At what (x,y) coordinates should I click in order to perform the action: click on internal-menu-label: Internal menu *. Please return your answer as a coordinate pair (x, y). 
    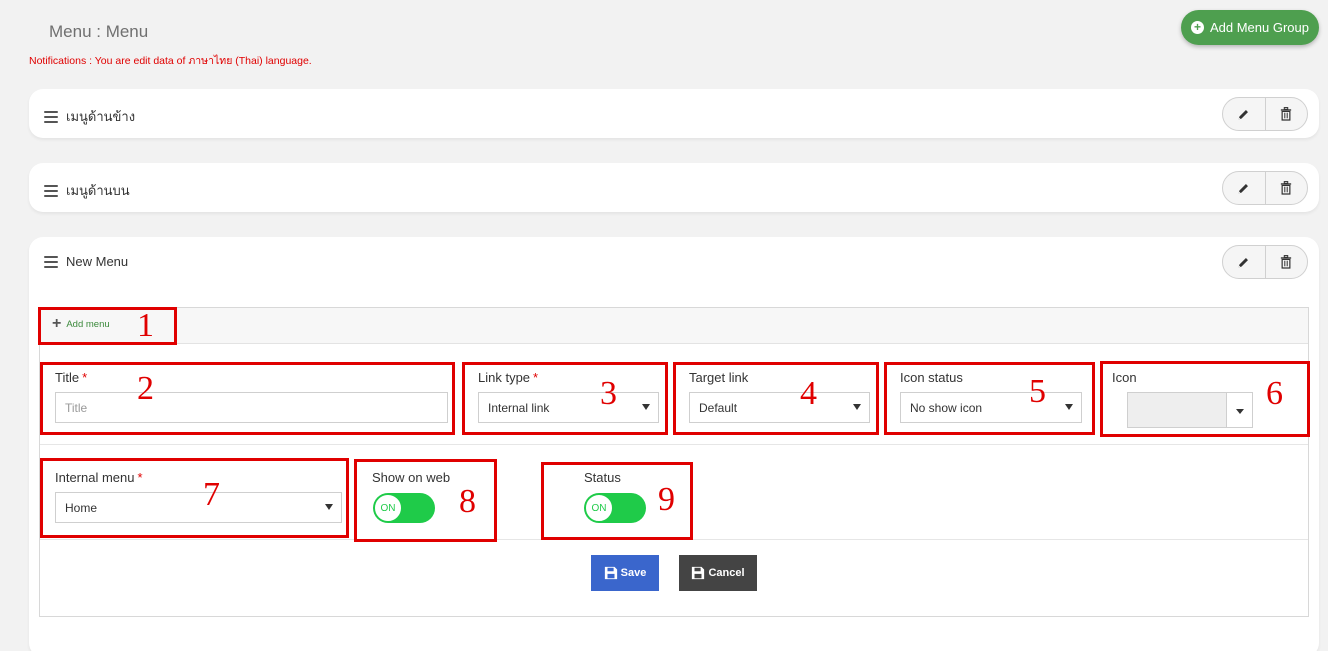
    Looking at the image, I should click on (99, 477).